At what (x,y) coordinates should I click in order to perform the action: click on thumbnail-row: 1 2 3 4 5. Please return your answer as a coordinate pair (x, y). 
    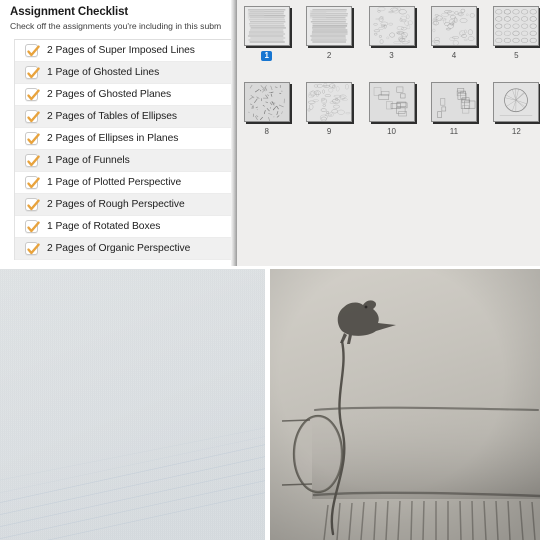
    Looking at the image, I should click on (388, 30).